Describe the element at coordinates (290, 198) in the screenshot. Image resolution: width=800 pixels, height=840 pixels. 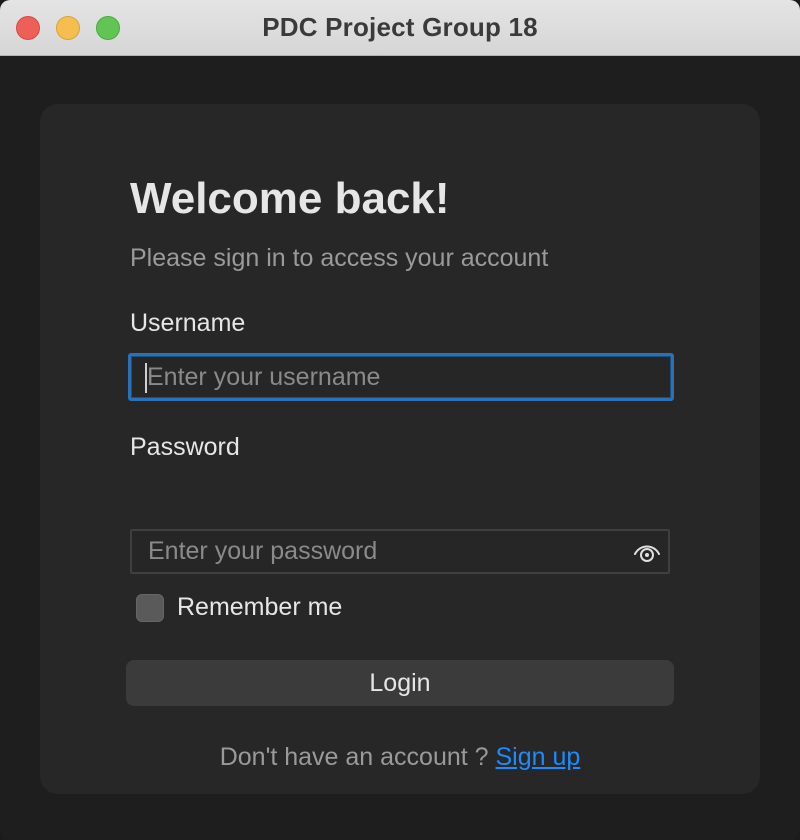
I see `page-title: Welcome back!` at that location.